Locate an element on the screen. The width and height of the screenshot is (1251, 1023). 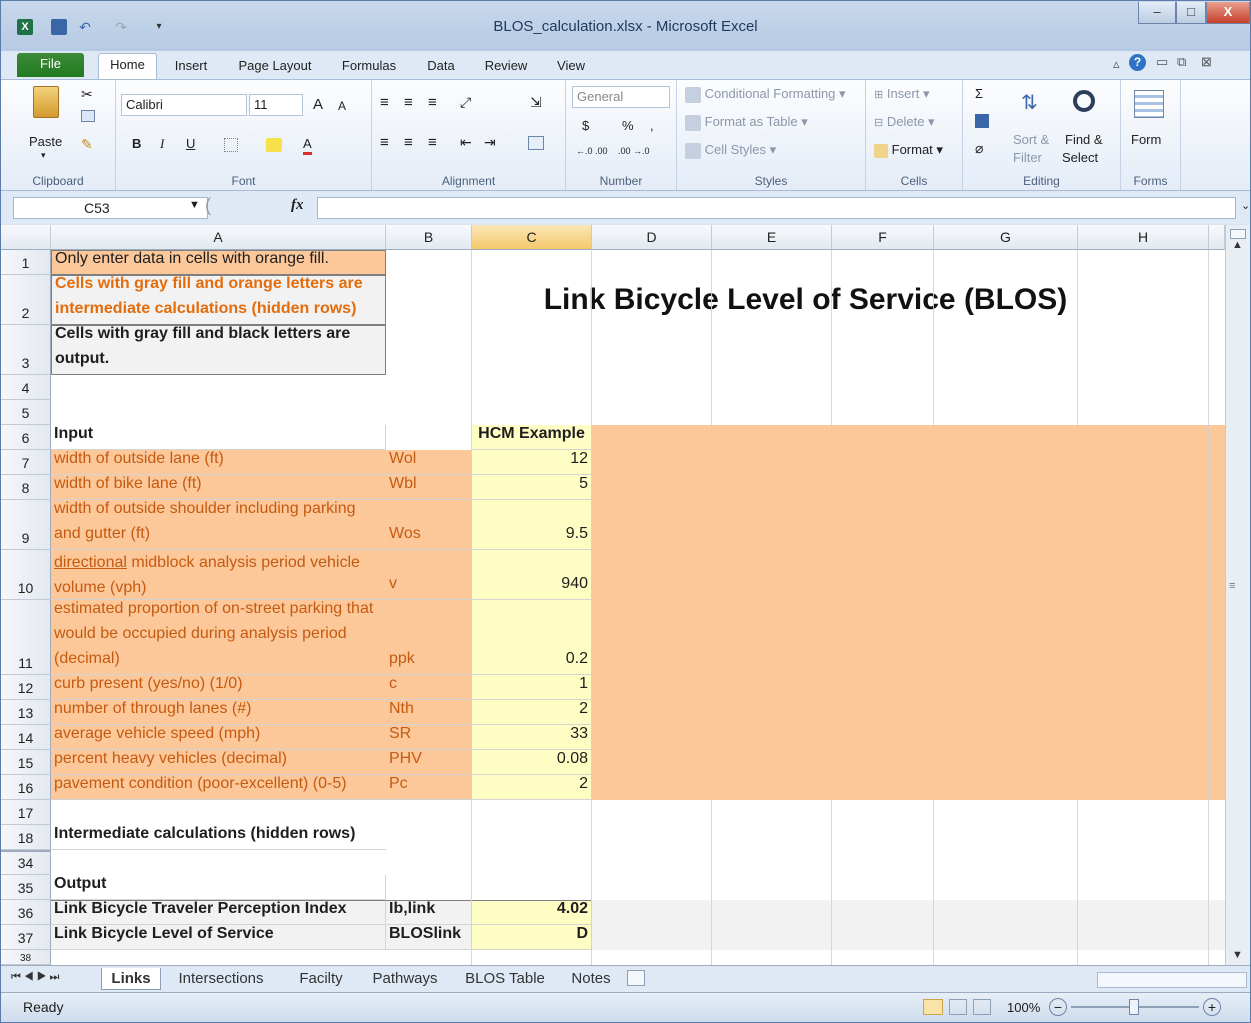
cell-c2-title: Link Bicycle Level of Service (BLOS) is located at coordinates (805, 300).